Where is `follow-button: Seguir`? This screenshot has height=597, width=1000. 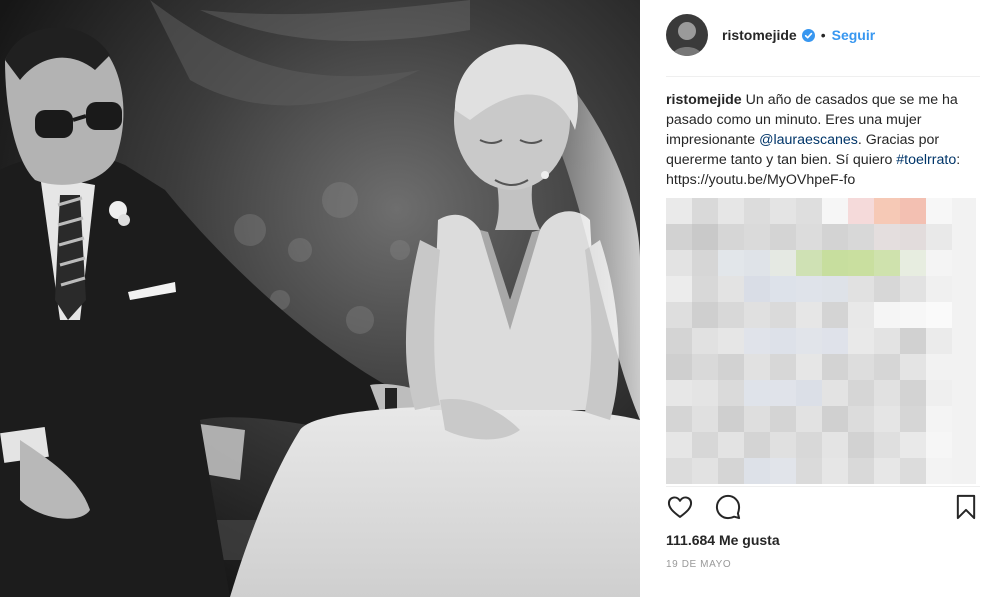
follow-button: Seguir is located at coordinates (854, 35).